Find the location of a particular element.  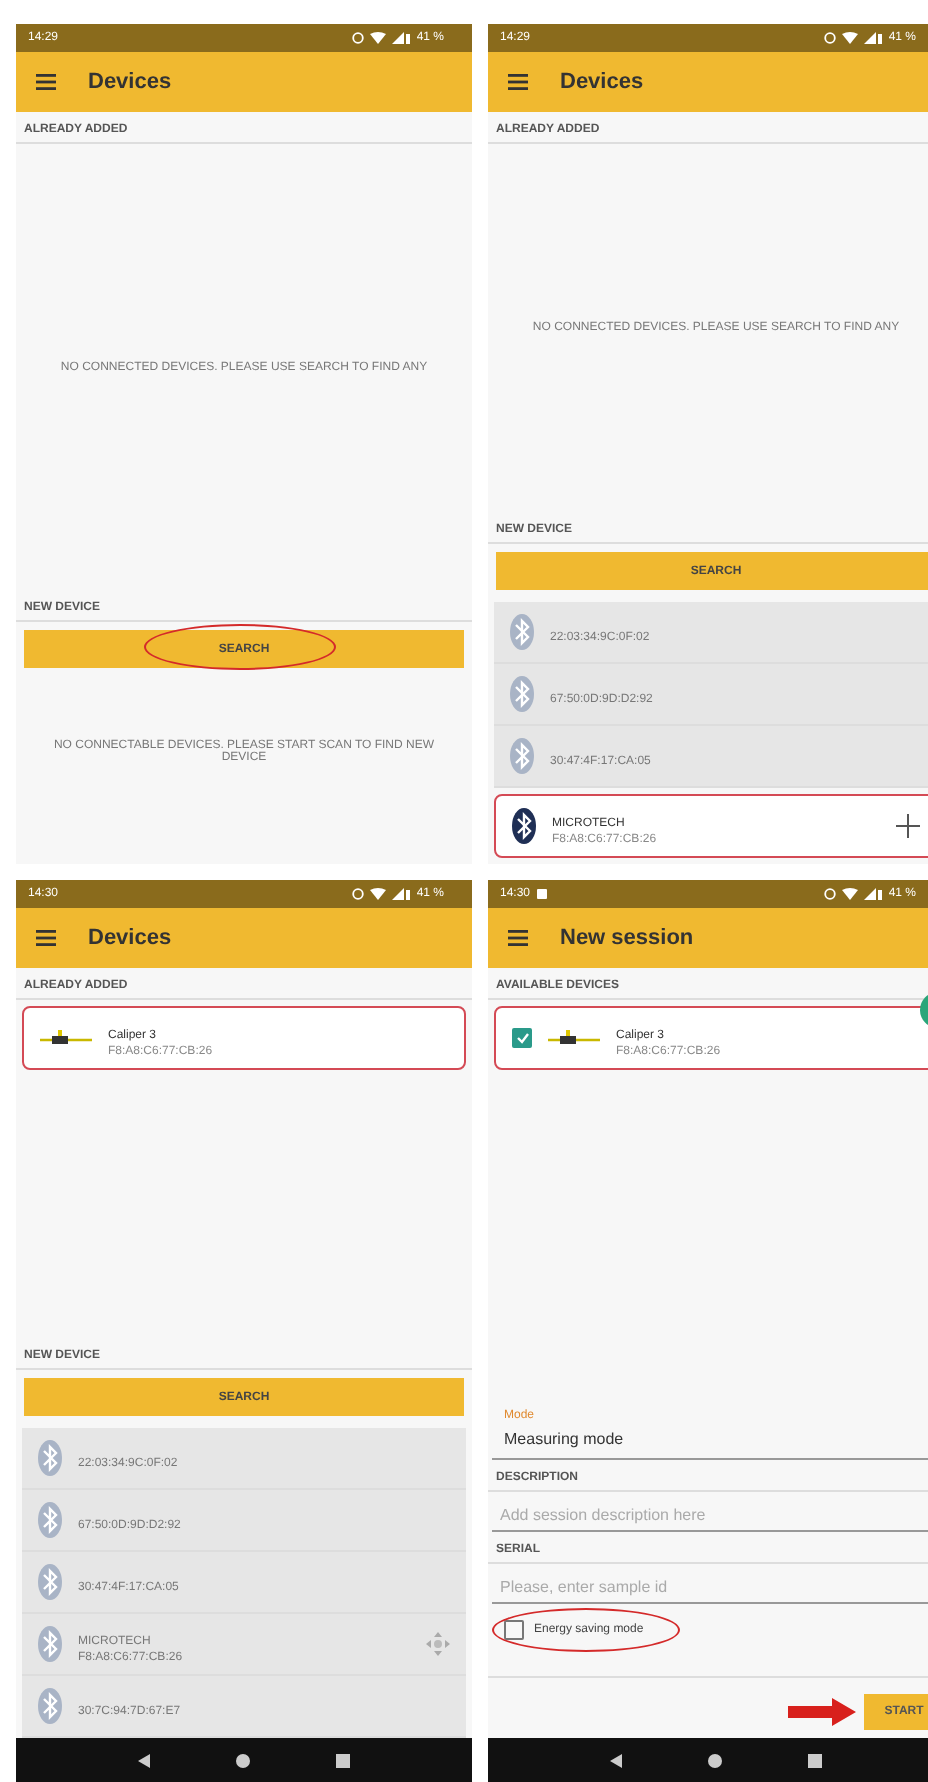

check-icon is located at coordinates (522, 1038).